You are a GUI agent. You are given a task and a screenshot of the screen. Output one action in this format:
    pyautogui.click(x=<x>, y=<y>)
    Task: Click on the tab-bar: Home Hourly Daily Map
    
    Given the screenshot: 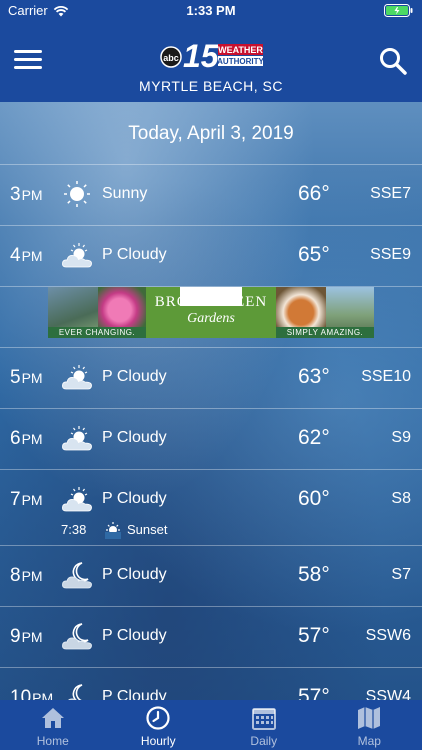 What is the action you would take?
    pyautogui.click(x=211, y=725)
    